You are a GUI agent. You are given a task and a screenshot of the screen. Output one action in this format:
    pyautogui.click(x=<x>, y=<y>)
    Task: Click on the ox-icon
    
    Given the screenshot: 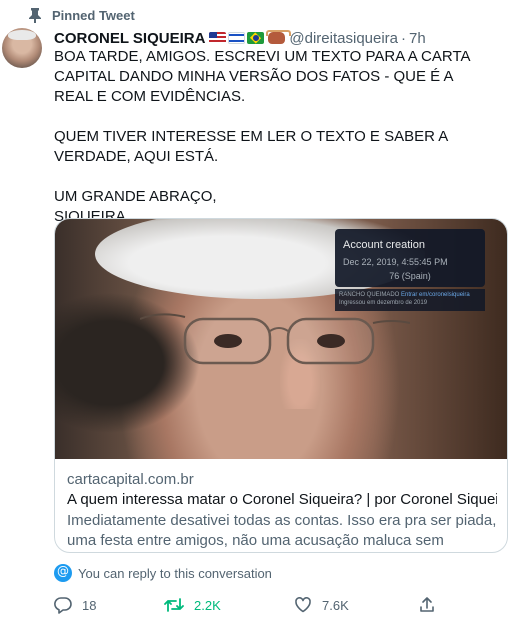 What is the action you would take?
    pyautogui.click(x=279, y=37)
    